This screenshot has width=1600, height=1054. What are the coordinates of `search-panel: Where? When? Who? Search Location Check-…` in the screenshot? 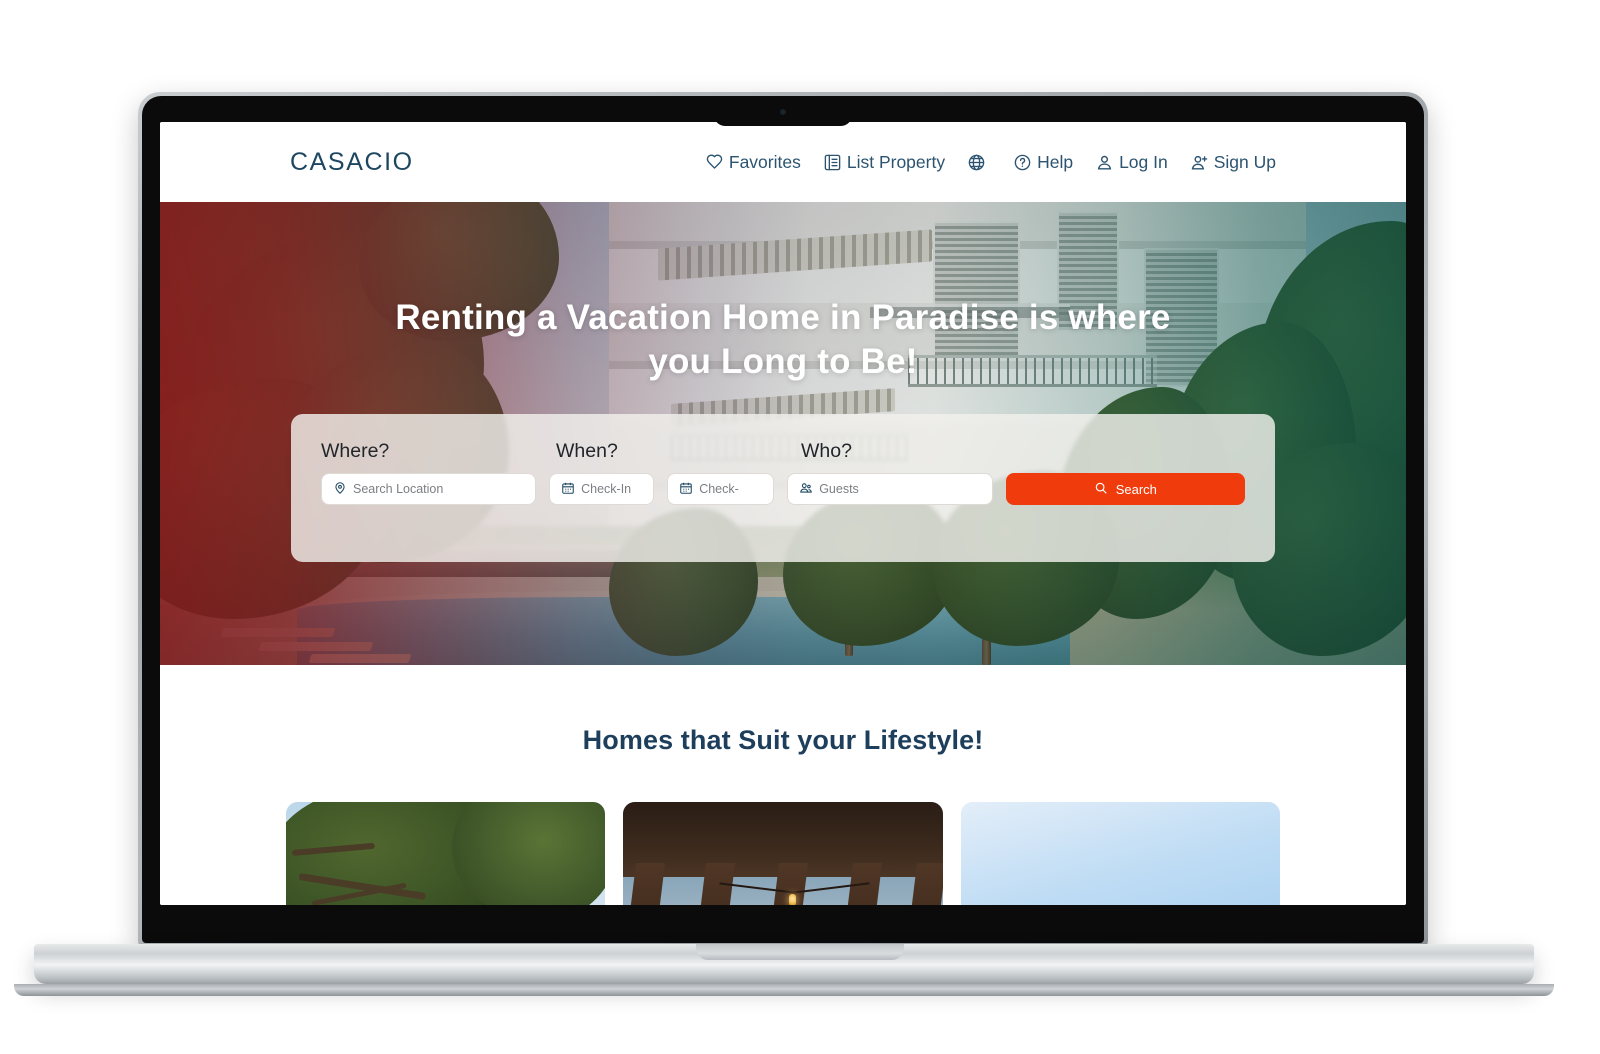 It's located at (783, 488).